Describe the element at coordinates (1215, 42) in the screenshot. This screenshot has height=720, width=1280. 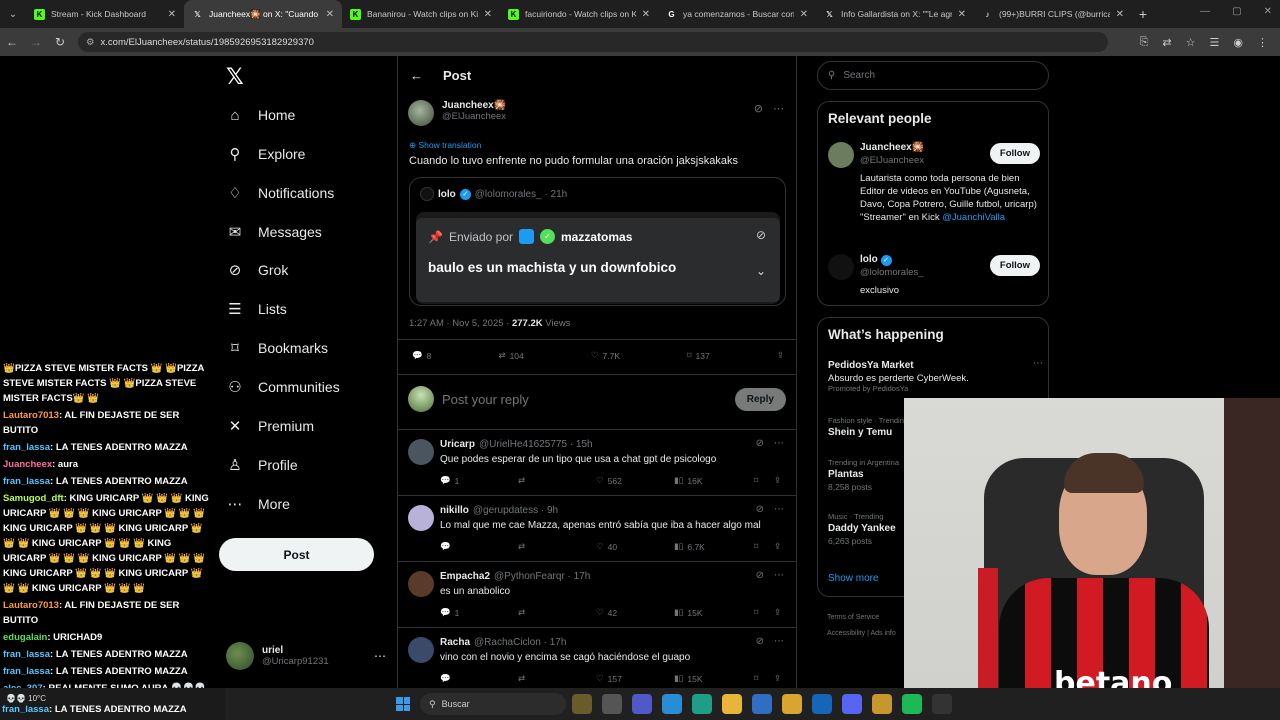
I see `reading-list-icon: ☰` at that location.